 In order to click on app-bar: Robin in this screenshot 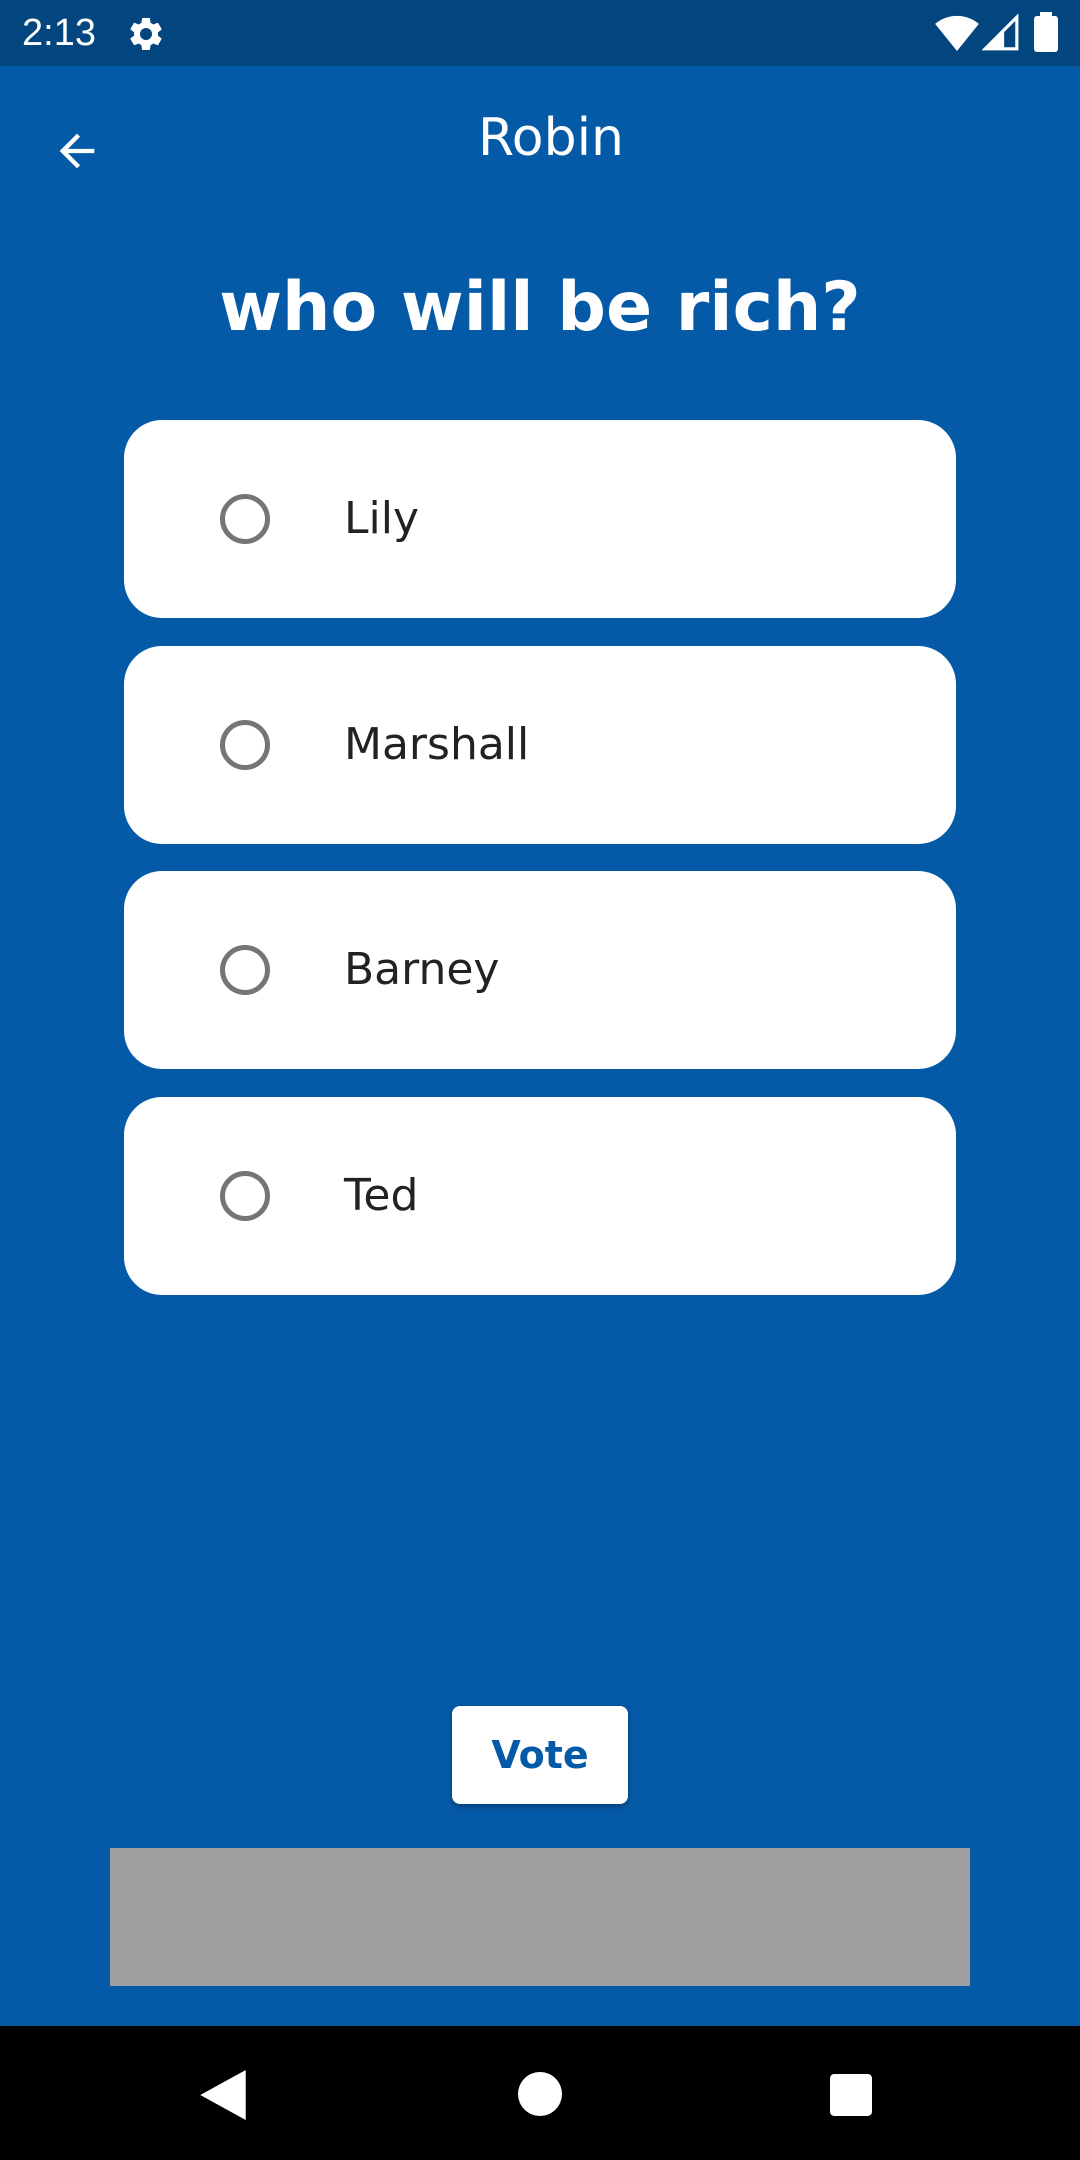, I will do `click(540, 143)`.